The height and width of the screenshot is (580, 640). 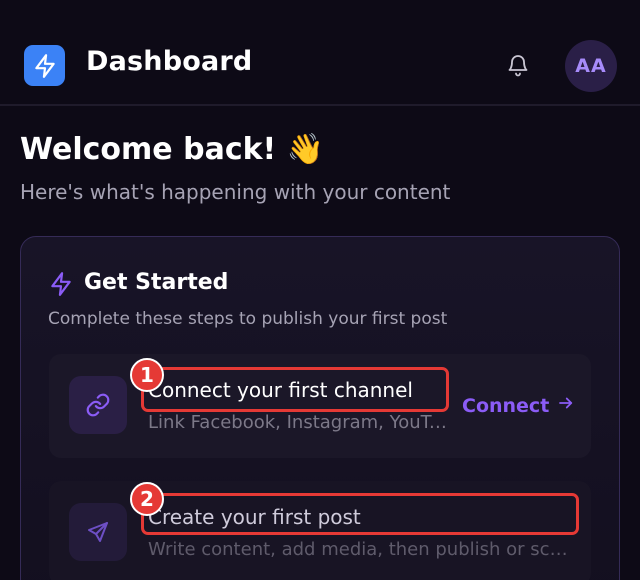 I want to click on arrow-right-icon, so click(x=566, y=405).